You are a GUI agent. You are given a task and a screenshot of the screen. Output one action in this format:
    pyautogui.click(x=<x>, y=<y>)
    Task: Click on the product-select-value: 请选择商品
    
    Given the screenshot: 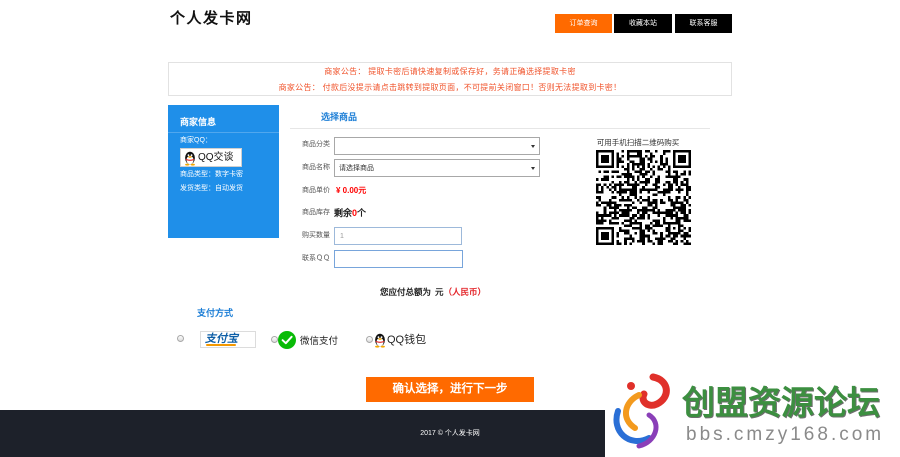 What is the action you would take?
    pyautogui.click(x=356, y=168)
    